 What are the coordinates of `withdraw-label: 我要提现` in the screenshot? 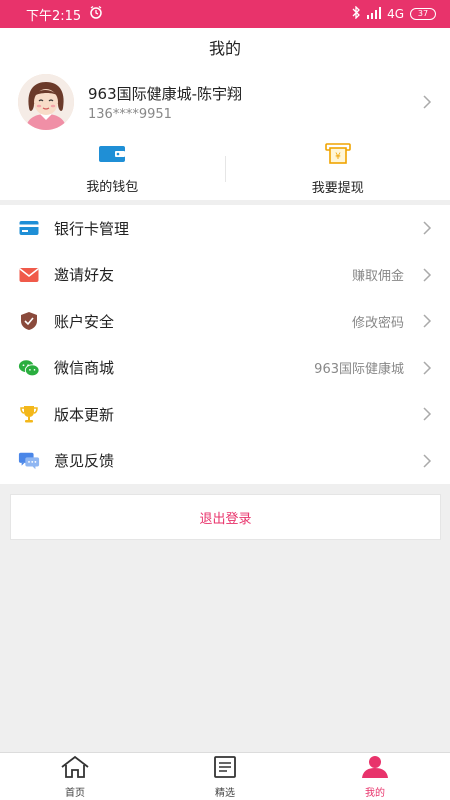 It's located at (337, 188).